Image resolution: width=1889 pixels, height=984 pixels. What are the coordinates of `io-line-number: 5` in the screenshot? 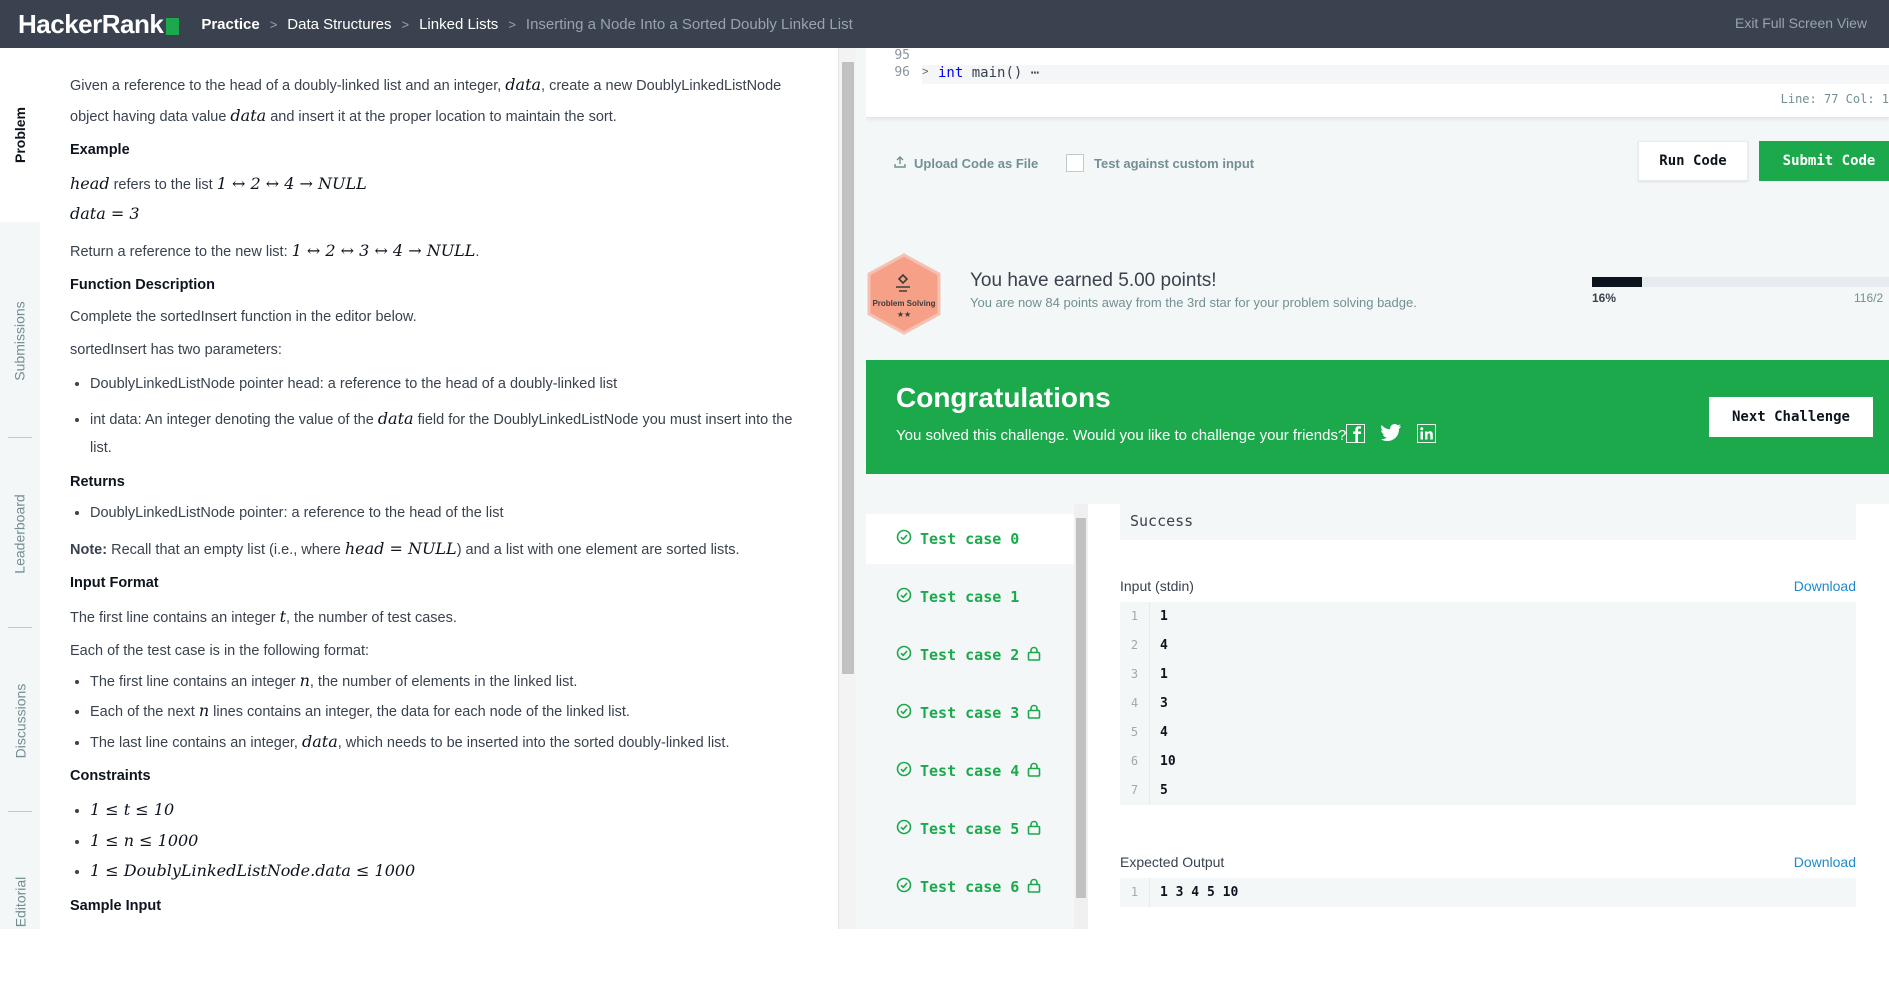 It's located at (1135, 732).